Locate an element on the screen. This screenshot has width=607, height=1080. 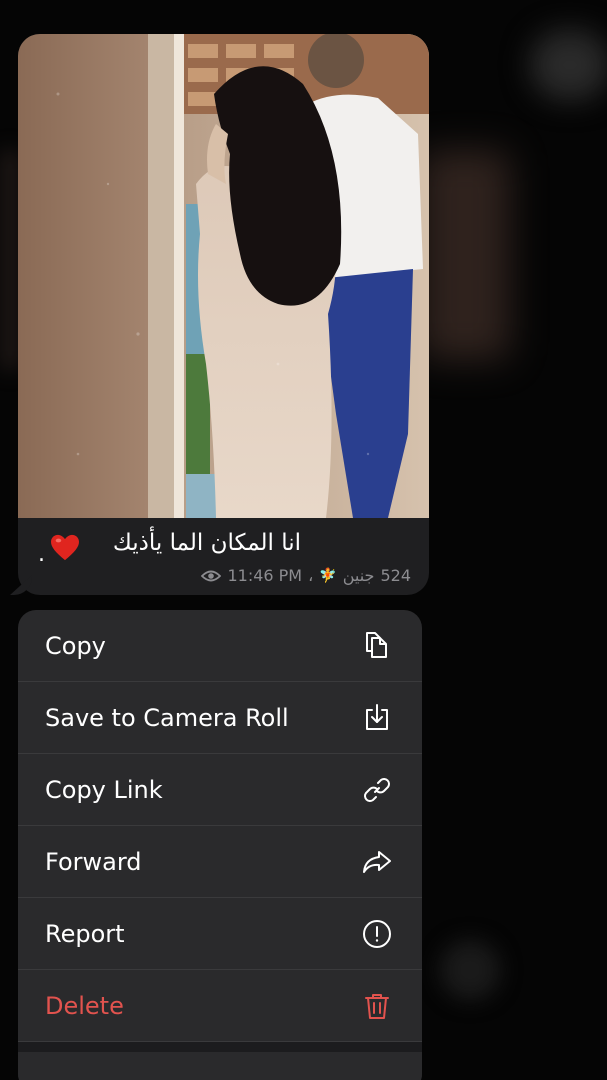
menu-item-report: Report is located at coordinates (220, 934).